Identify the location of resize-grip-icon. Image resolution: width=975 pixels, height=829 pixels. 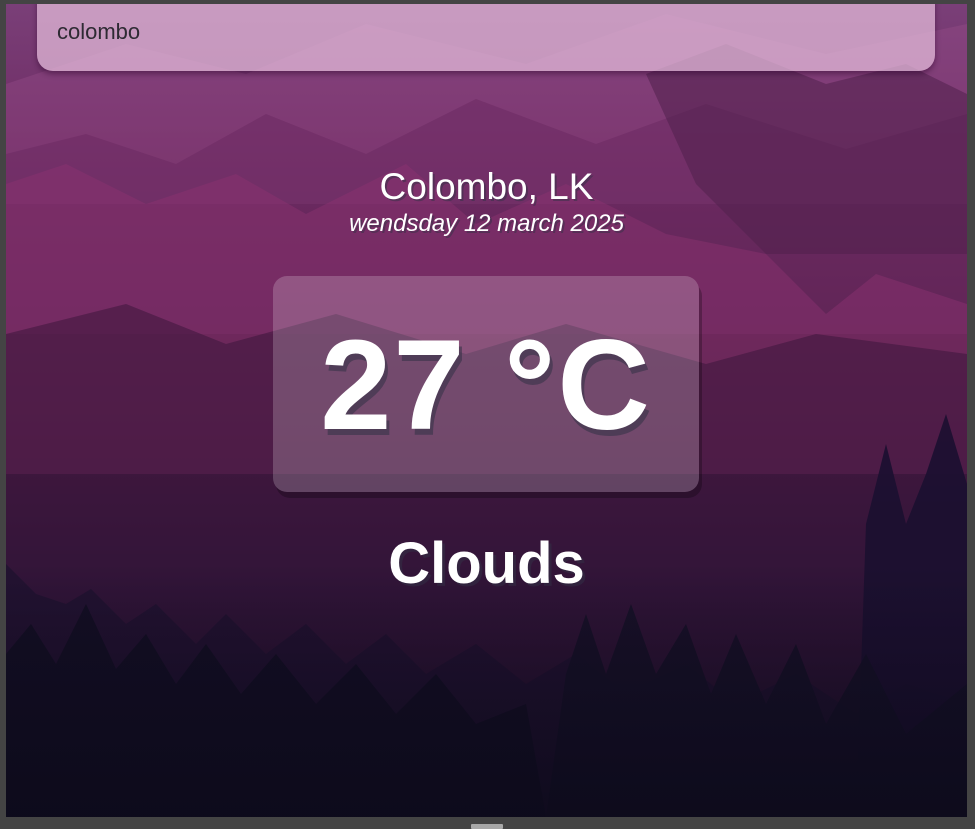
(487, 826).